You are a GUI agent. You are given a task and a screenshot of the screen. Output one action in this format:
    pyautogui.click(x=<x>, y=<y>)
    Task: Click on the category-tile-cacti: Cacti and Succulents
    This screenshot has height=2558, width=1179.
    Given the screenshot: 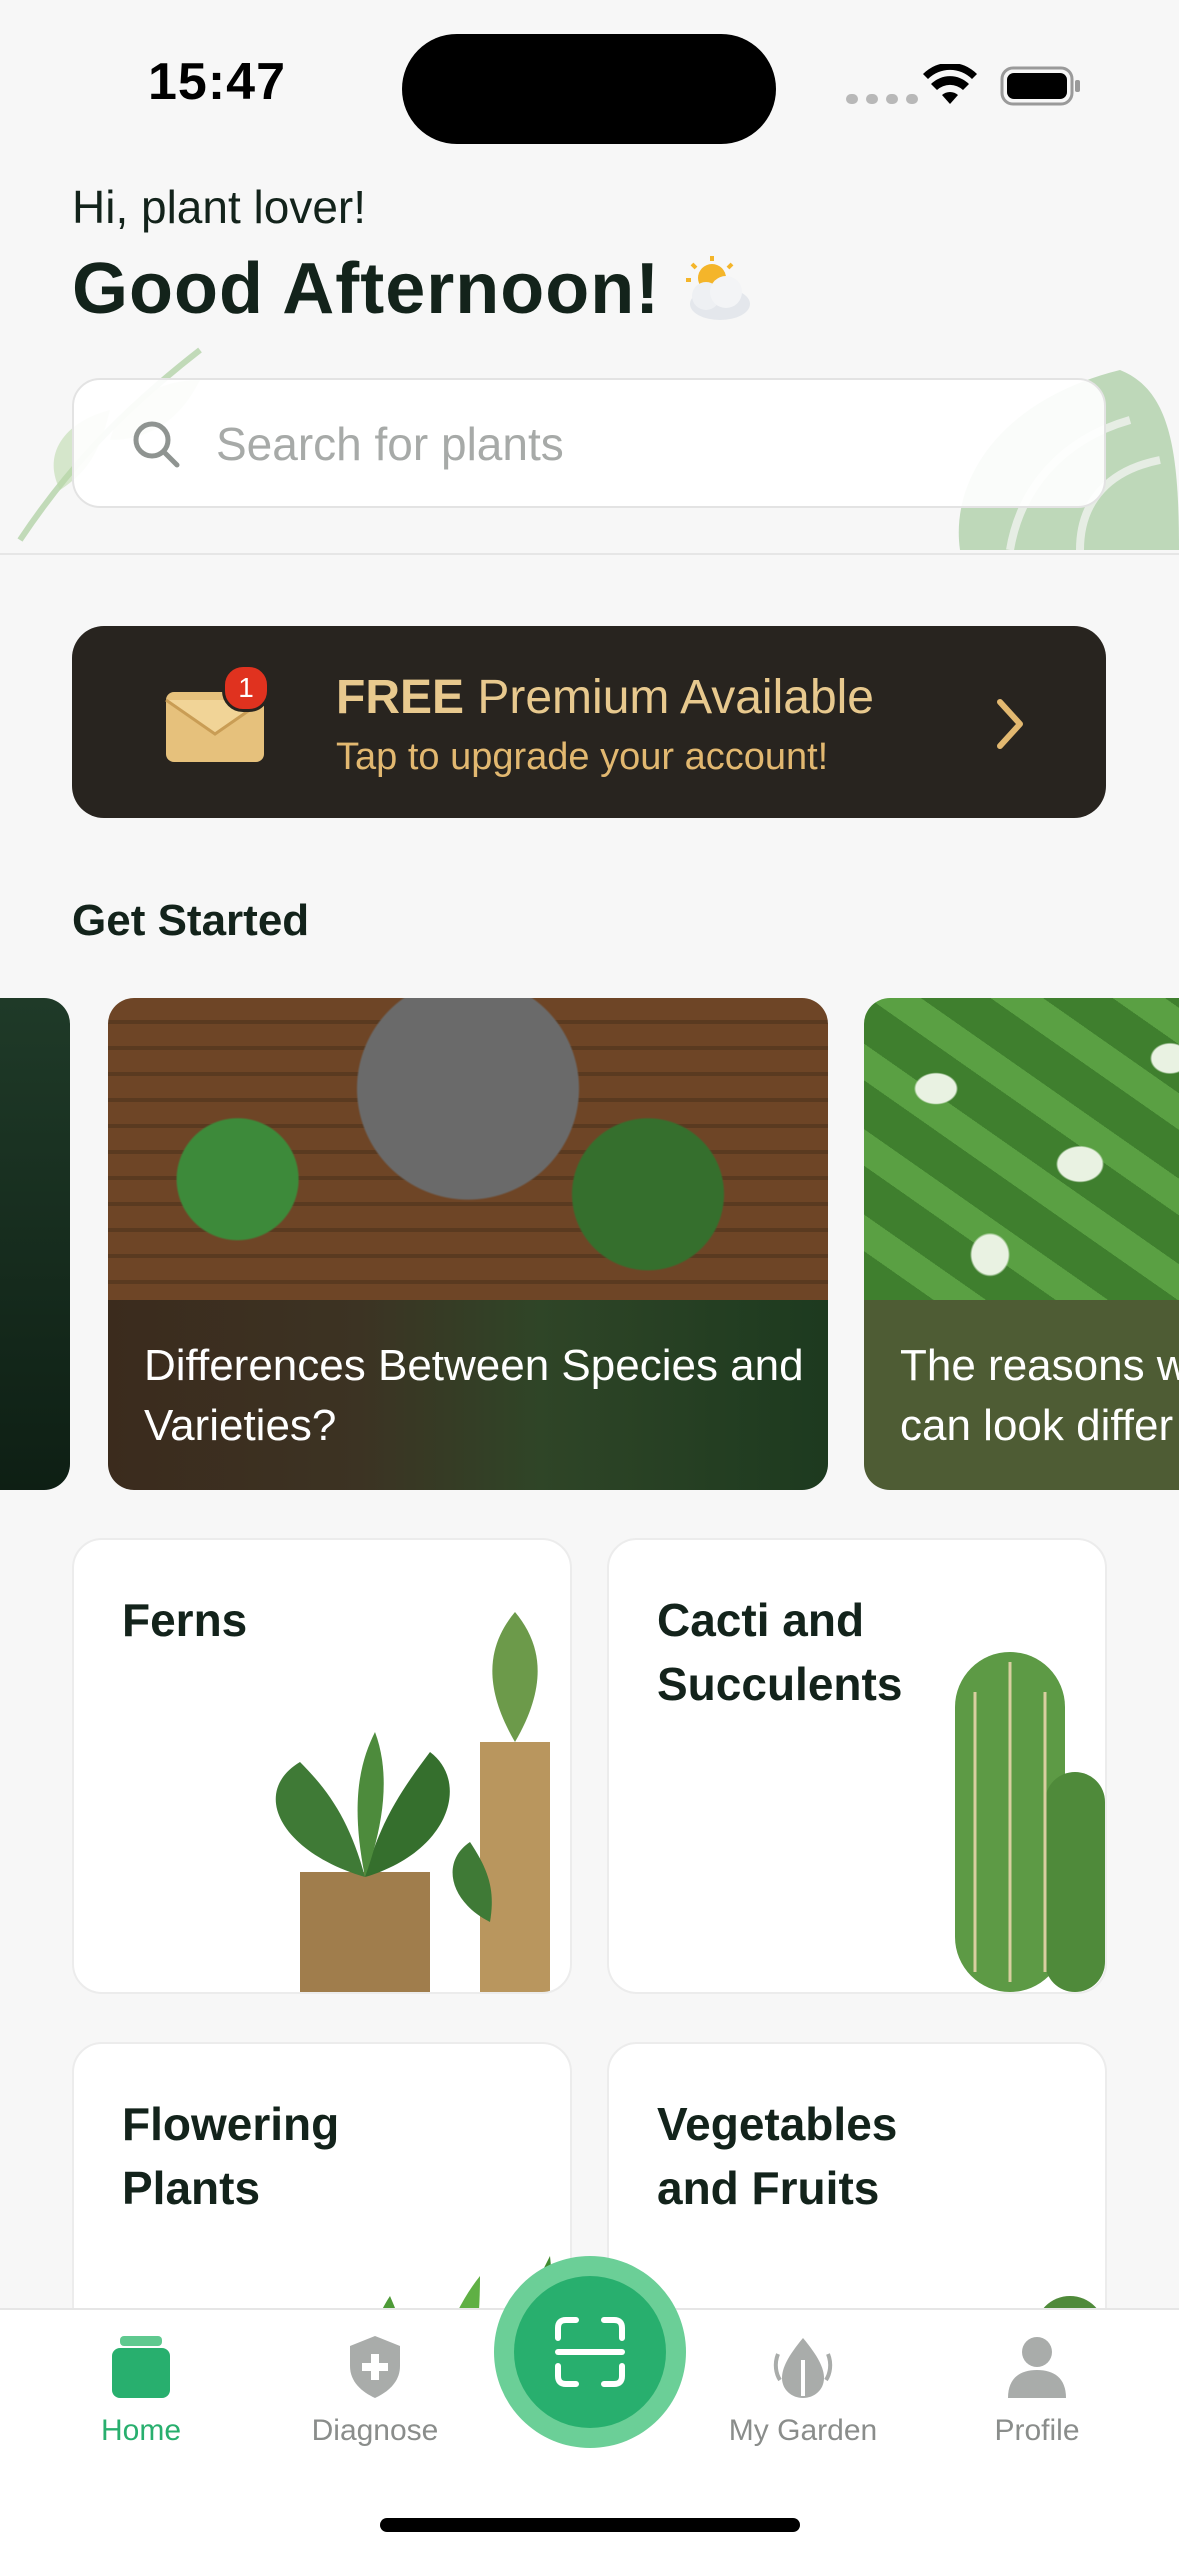 What is the action you would take?
    pyautogui.click(x=857, y=1766)
    